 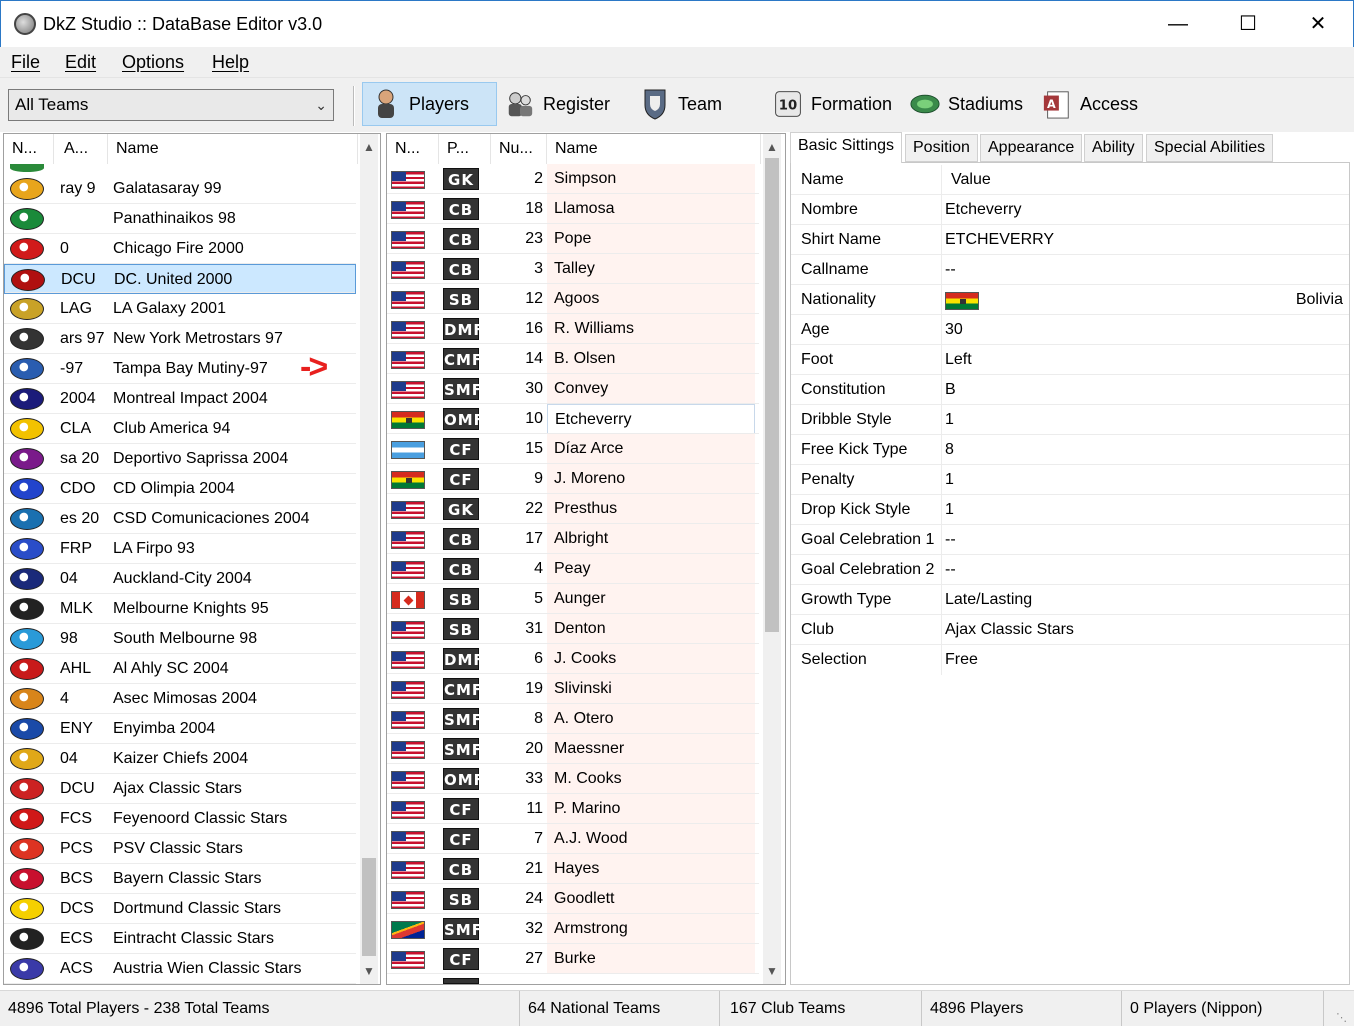 What do you see at coordinates (573, 449) in the screenshot?
I see `player-row: CF 15 Díaz Arce` at bounding box center [573, 449].